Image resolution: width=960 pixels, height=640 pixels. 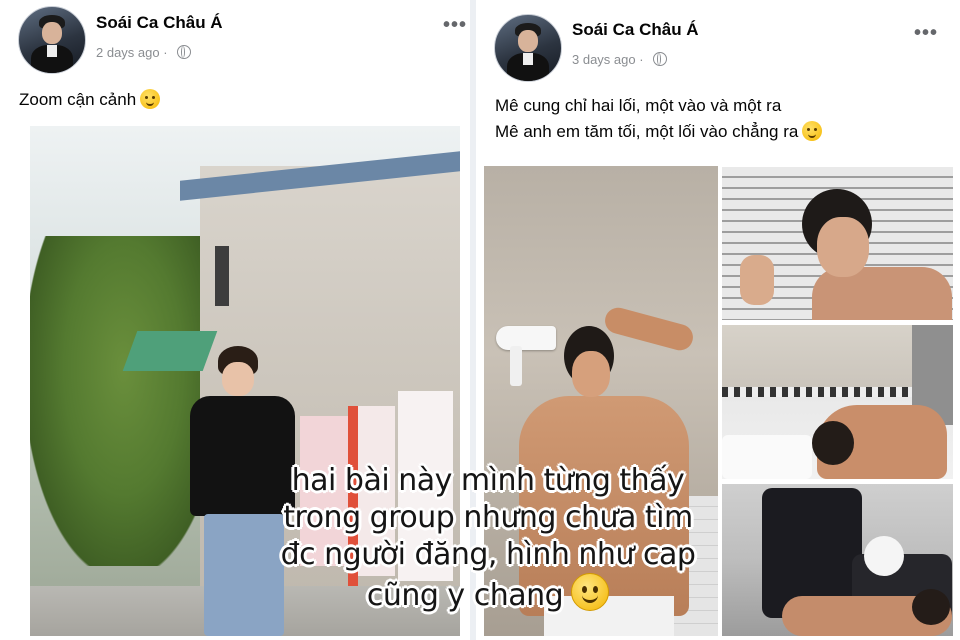 I want to click on tongue-out-face-emoji-icon, so click(x=812, y=131).